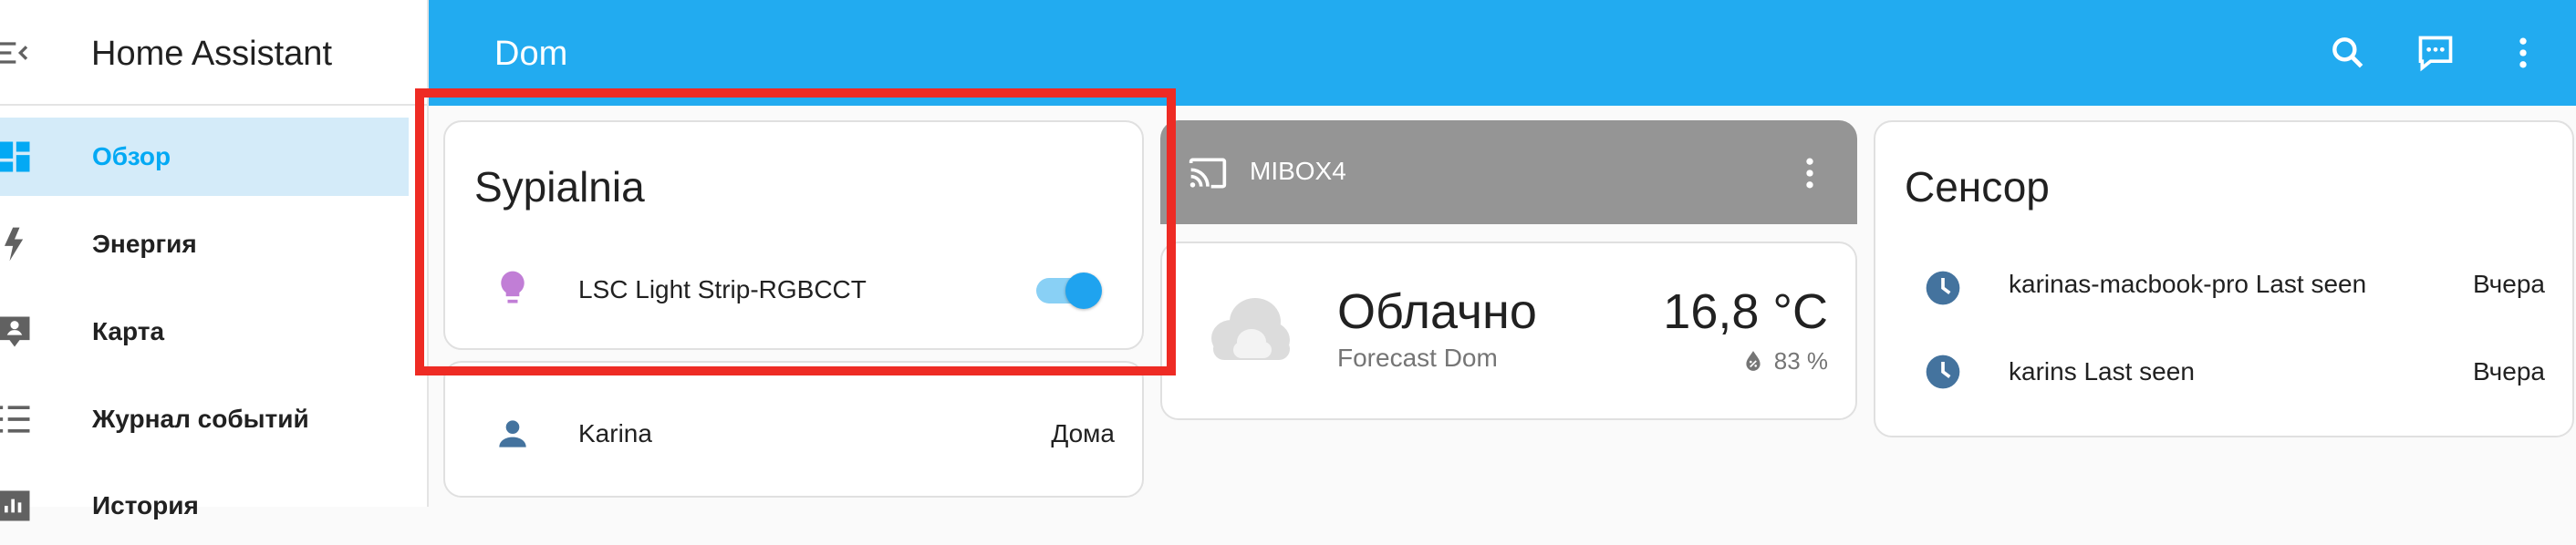  Describe the element at coordinates (145, 244) in the screenshot. I see `sidebar-item-label: Энергия` at that location.